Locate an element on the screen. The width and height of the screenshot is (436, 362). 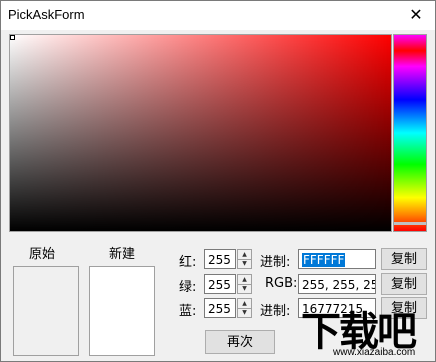
watermark-url: www.xiazaiba.com is located at coordinates (374, 352).